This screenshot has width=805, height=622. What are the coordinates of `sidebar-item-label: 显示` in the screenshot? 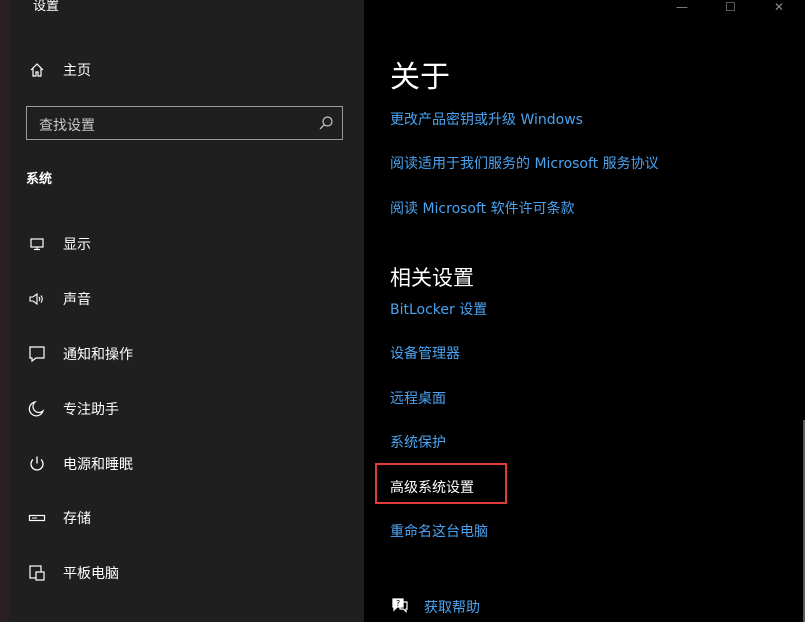 It's located at (77, 245).